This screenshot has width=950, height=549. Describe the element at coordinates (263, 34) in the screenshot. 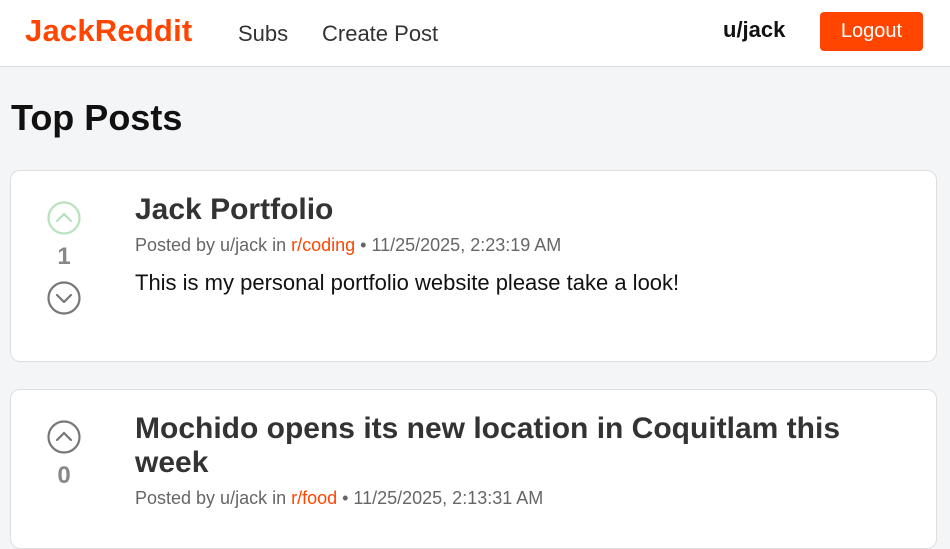

I see `nav-link-subs: Subs` at that location.